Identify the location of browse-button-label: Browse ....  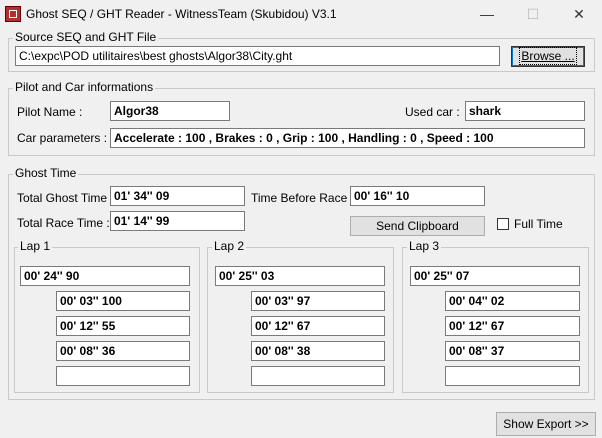
(548, 56).